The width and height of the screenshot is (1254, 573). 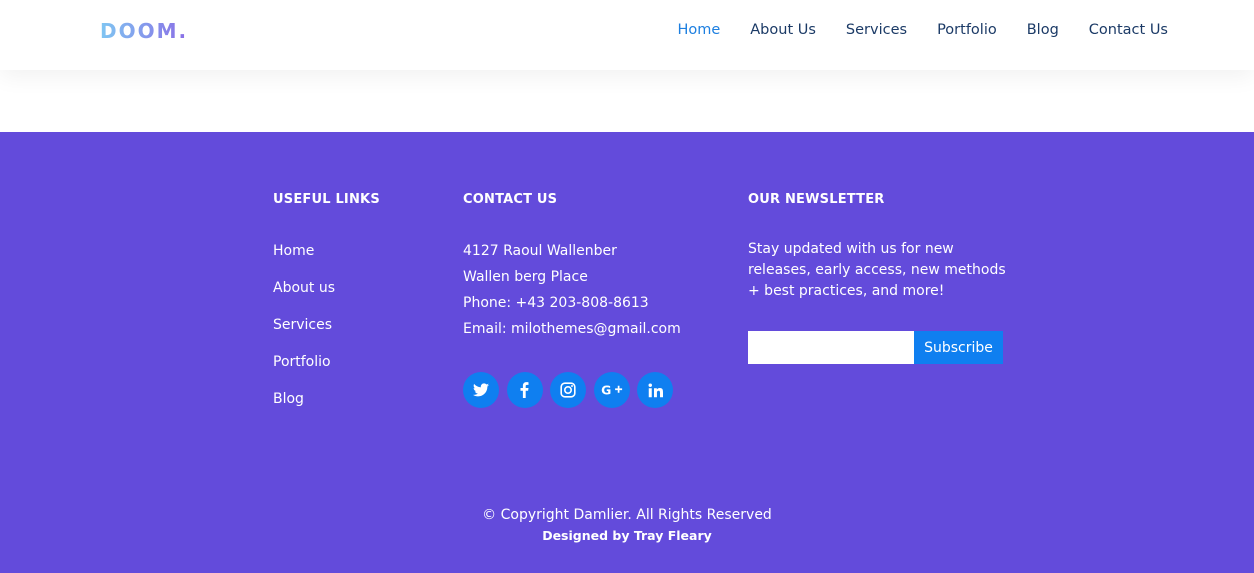 I want to click on nav-portfolio: Portfolio, so click(x=967, y=30).